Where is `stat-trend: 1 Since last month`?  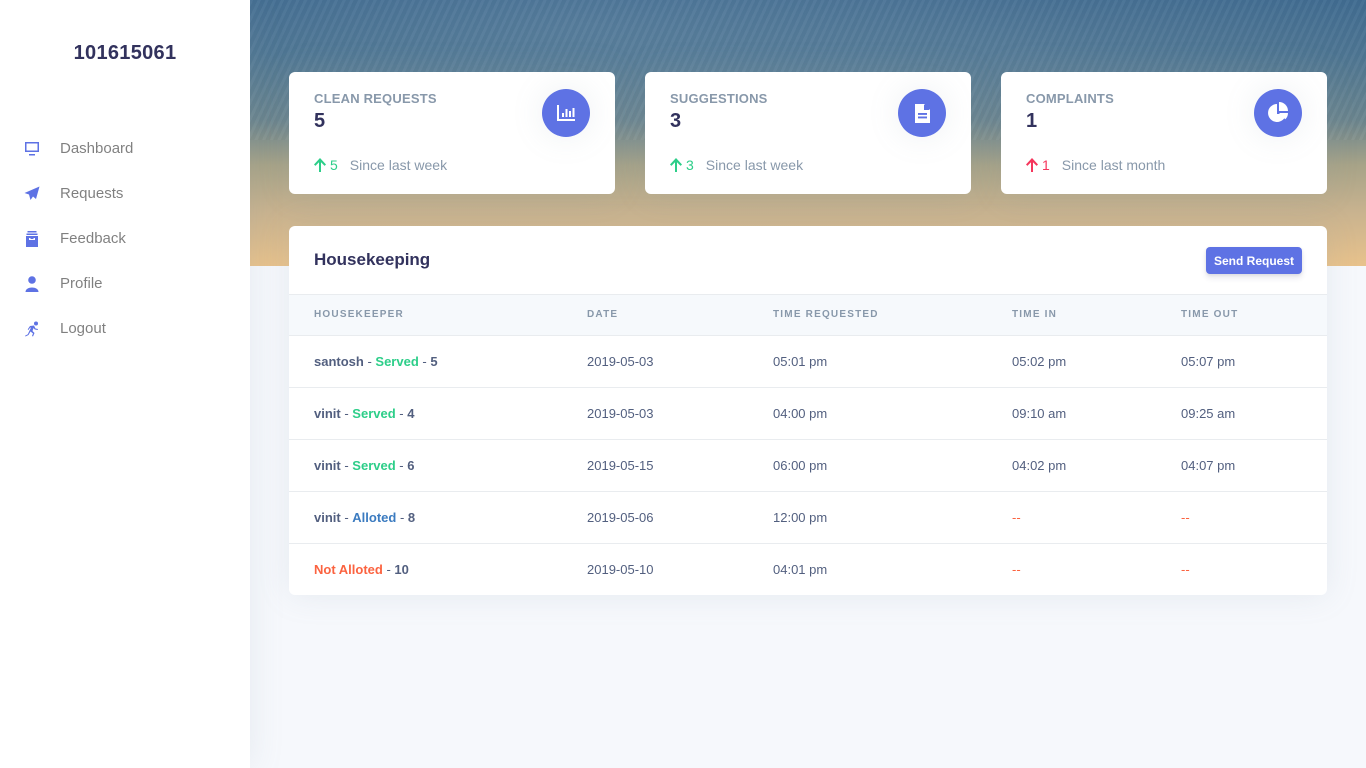 stat-trend: 1 Since last month is located at coordinates (1095, 165).